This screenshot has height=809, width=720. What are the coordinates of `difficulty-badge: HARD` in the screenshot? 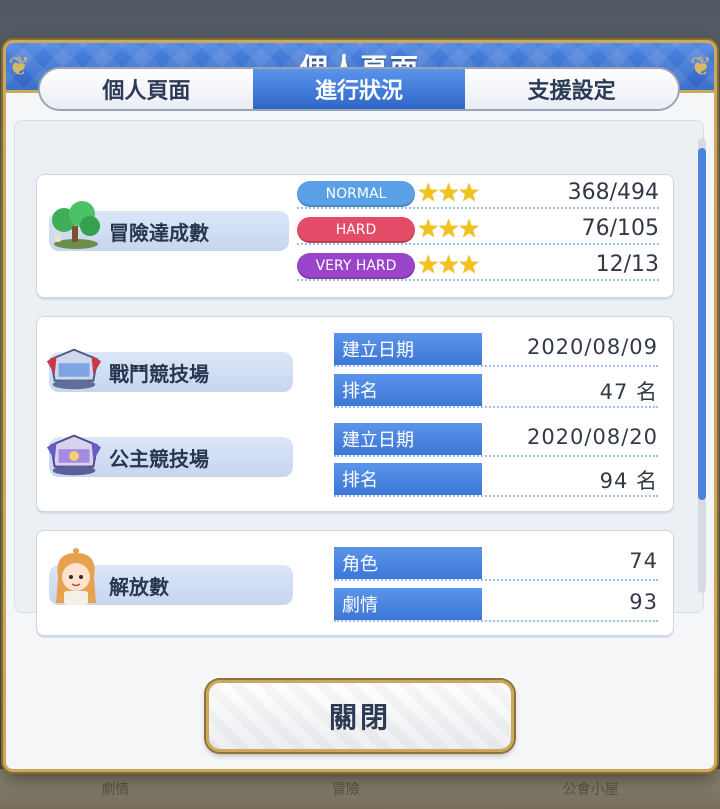 It's located at (356, 230).